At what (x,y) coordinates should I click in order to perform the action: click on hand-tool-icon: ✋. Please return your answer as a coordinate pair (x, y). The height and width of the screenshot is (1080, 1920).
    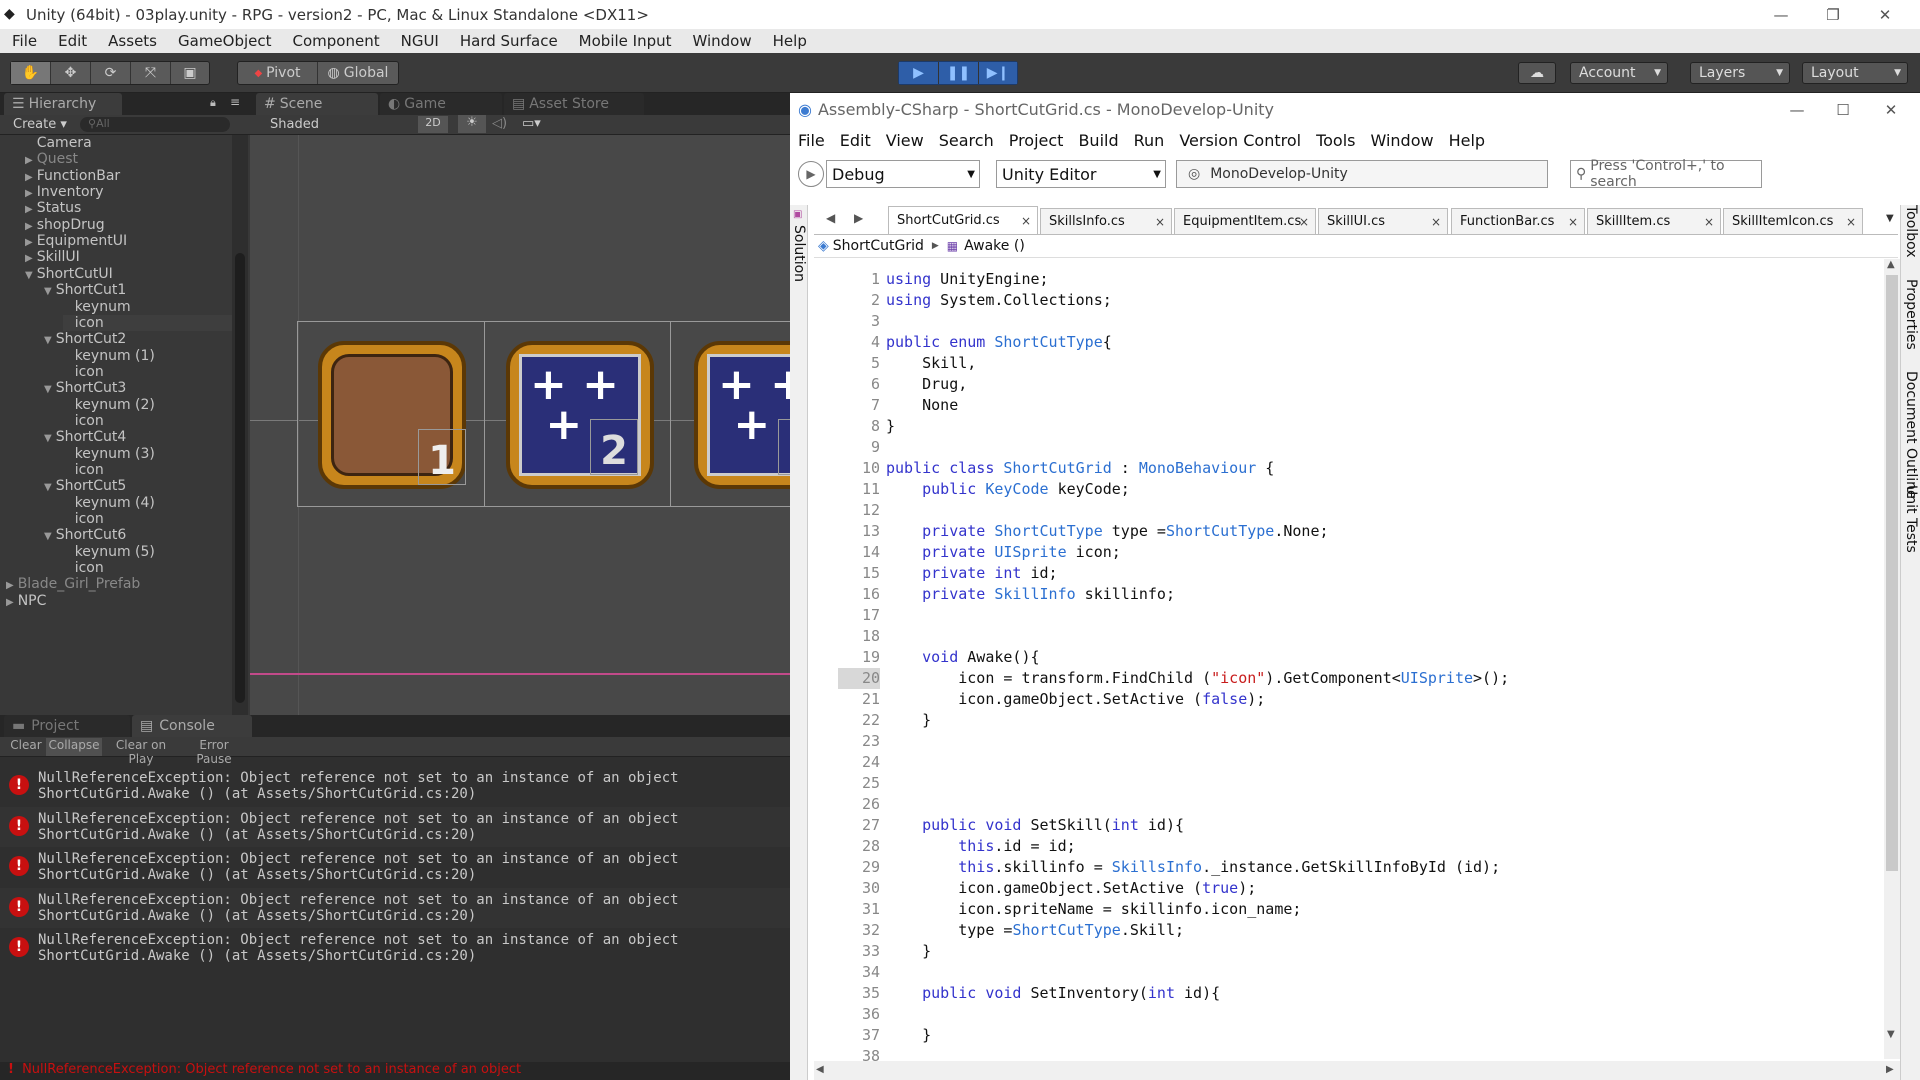
    Looking at the image, I should click on (31, 73).